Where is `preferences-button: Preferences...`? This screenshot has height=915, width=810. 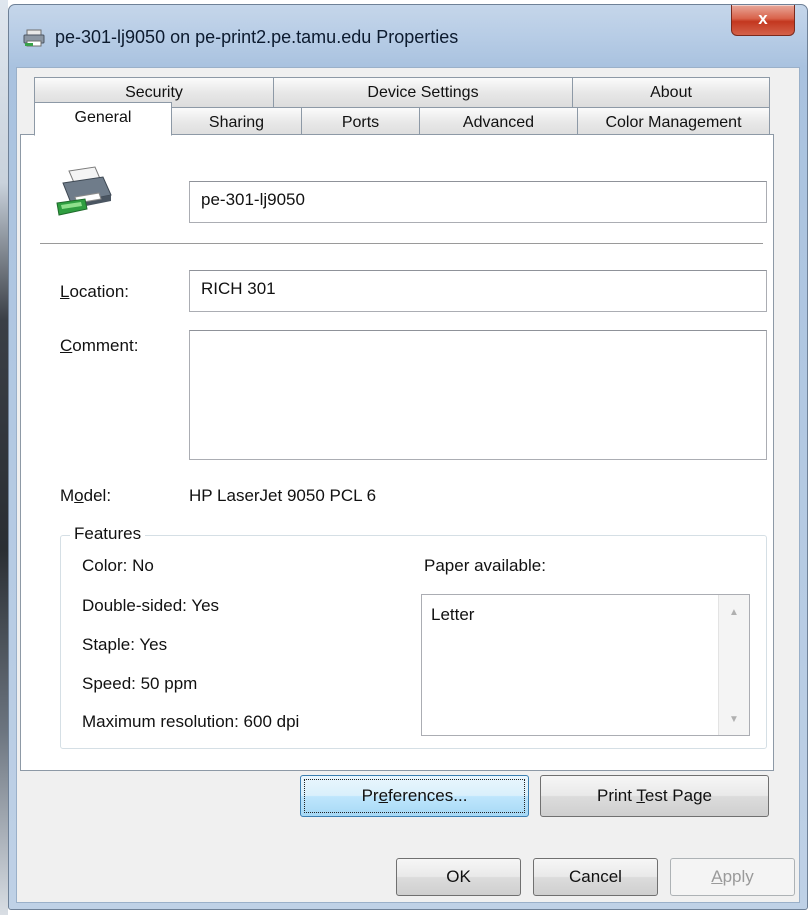 preferences-button: Preferences... is located at coordinates (414, 796).